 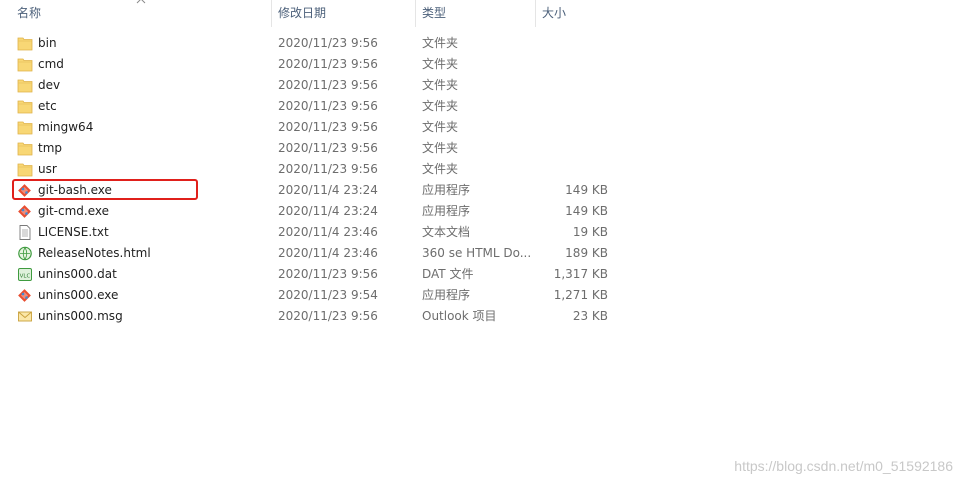 I want to click on file-row: dev 2020/11/23 9:56 文件夹, so click(x=308, y=85).